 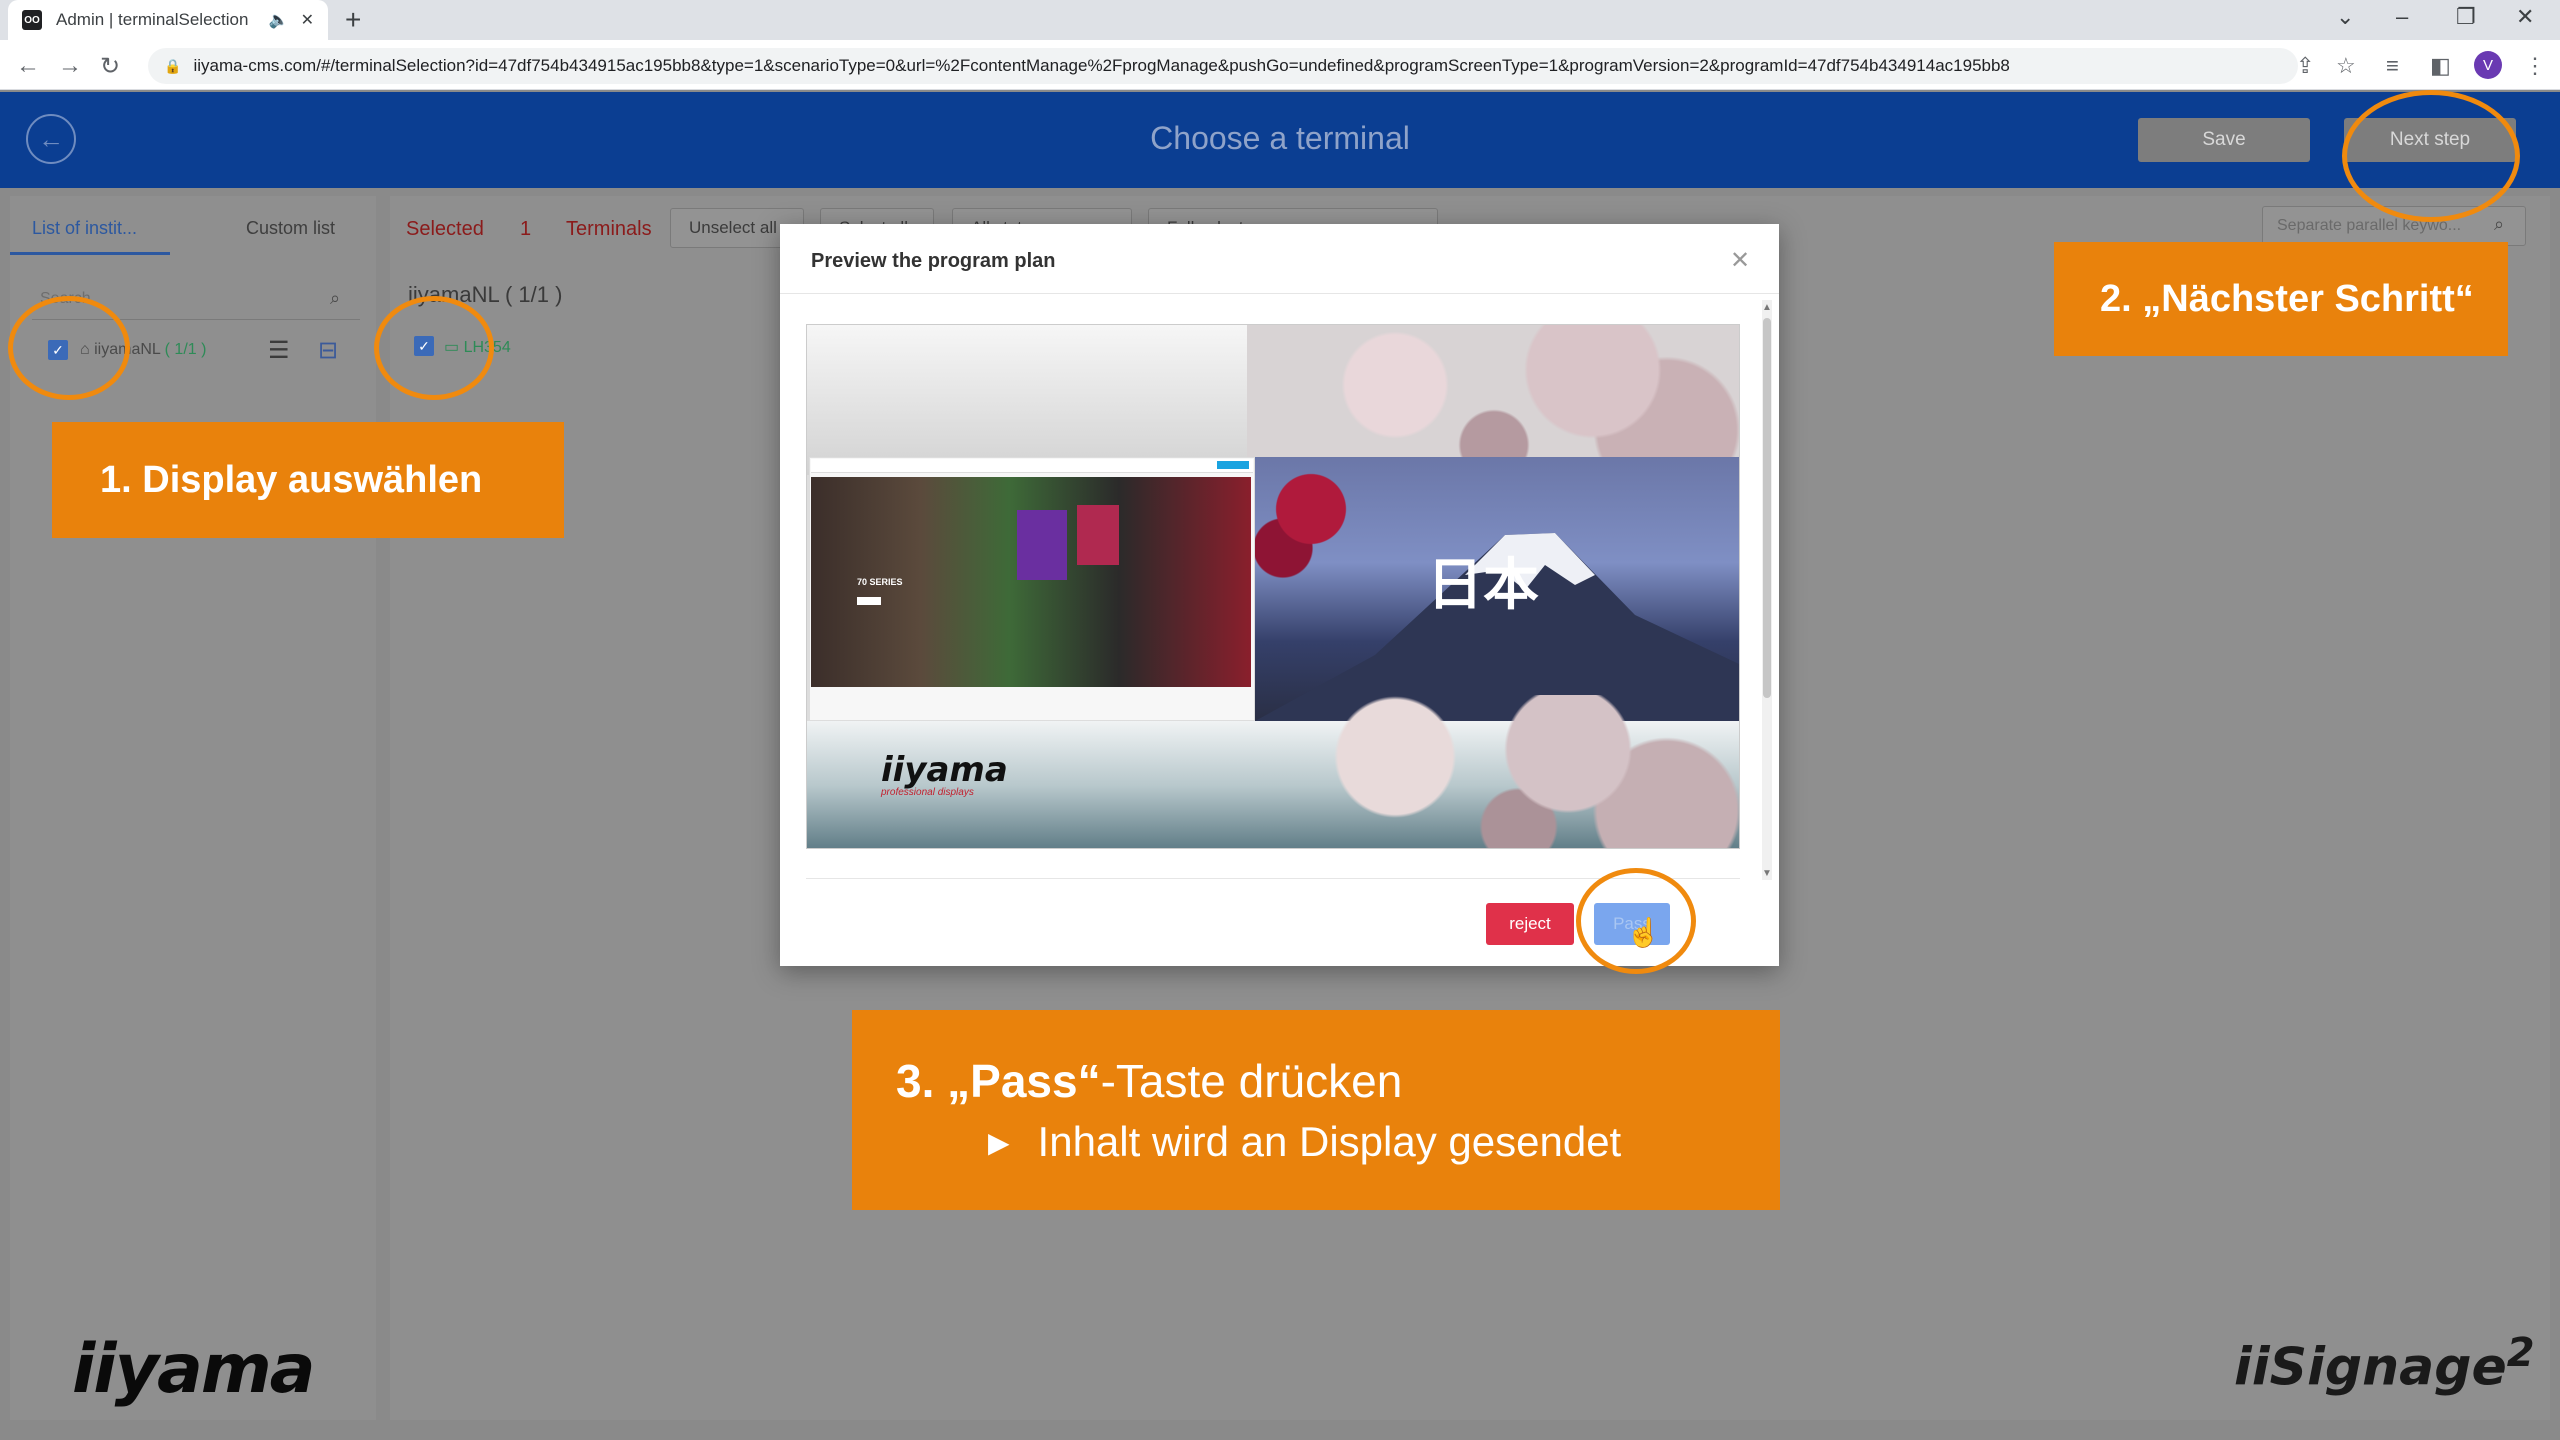 What do you see at coordinates (110, 66) in the screenshot?
I see `reload-icon: ↻` at bounding box center [110, 66].